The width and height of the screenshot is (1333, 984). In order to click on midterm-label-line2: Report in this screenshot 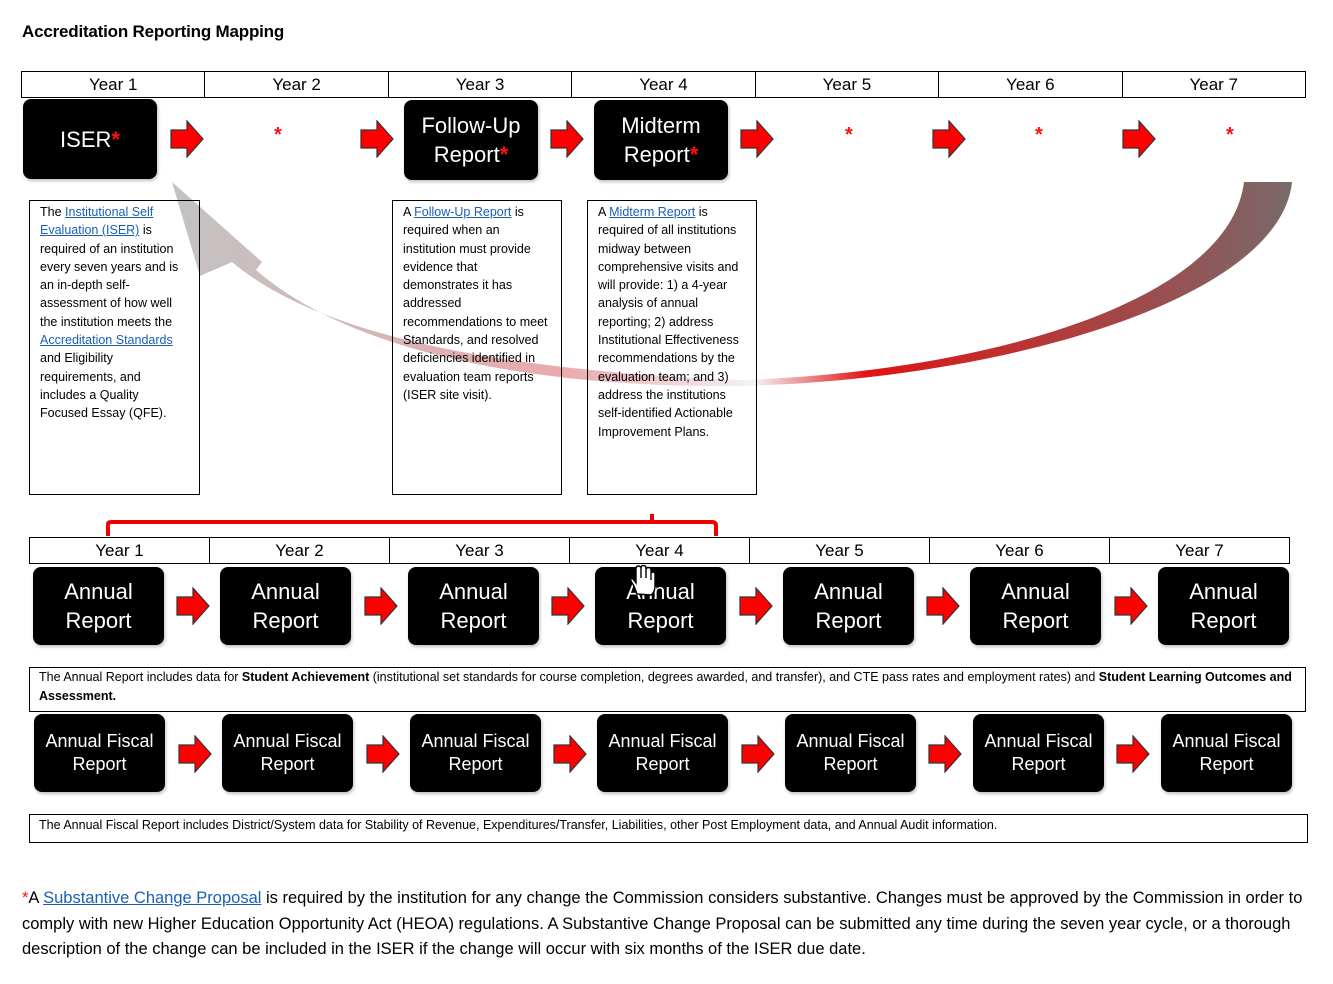, I will do `click(656, 154)`.